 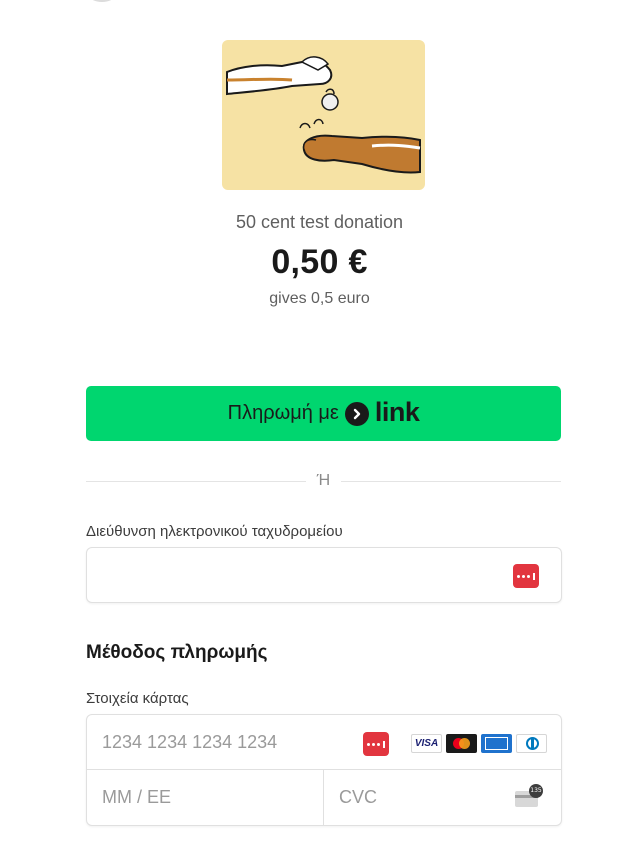 I want to click on diners-icon, so click(x=531, y=743).